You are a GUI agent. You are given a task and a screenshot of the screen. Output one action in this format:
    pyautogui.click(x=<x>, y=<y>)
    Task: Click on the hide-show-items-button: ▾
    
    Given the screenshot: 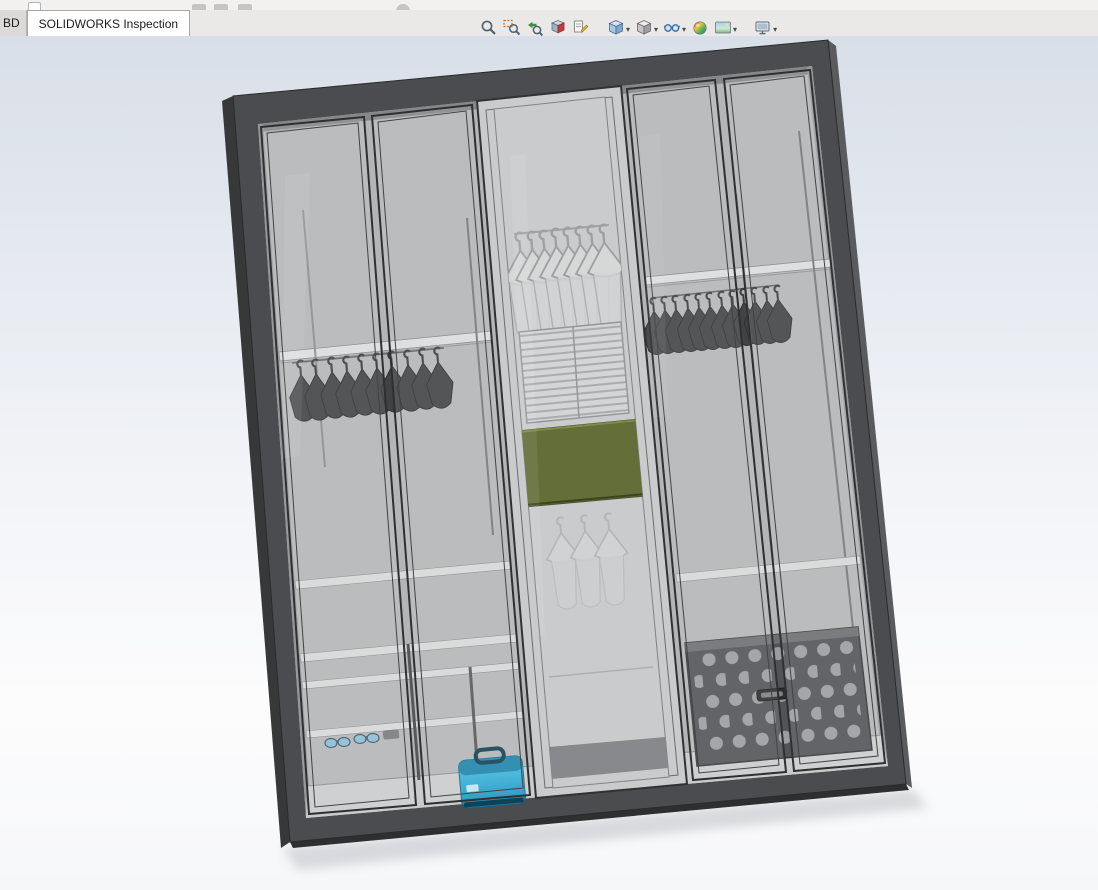 What is the action you would take?
    pyautogui.click(x=674, y=30)
    